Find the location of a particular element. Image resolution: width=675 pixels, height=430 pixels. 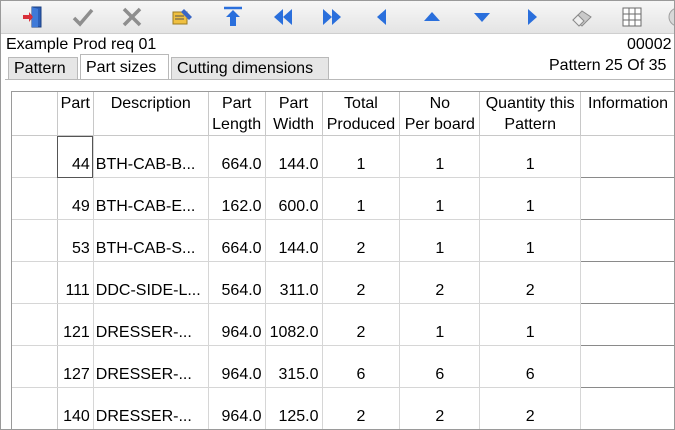

cell-part: 44 is located at coordinates (75, 156).